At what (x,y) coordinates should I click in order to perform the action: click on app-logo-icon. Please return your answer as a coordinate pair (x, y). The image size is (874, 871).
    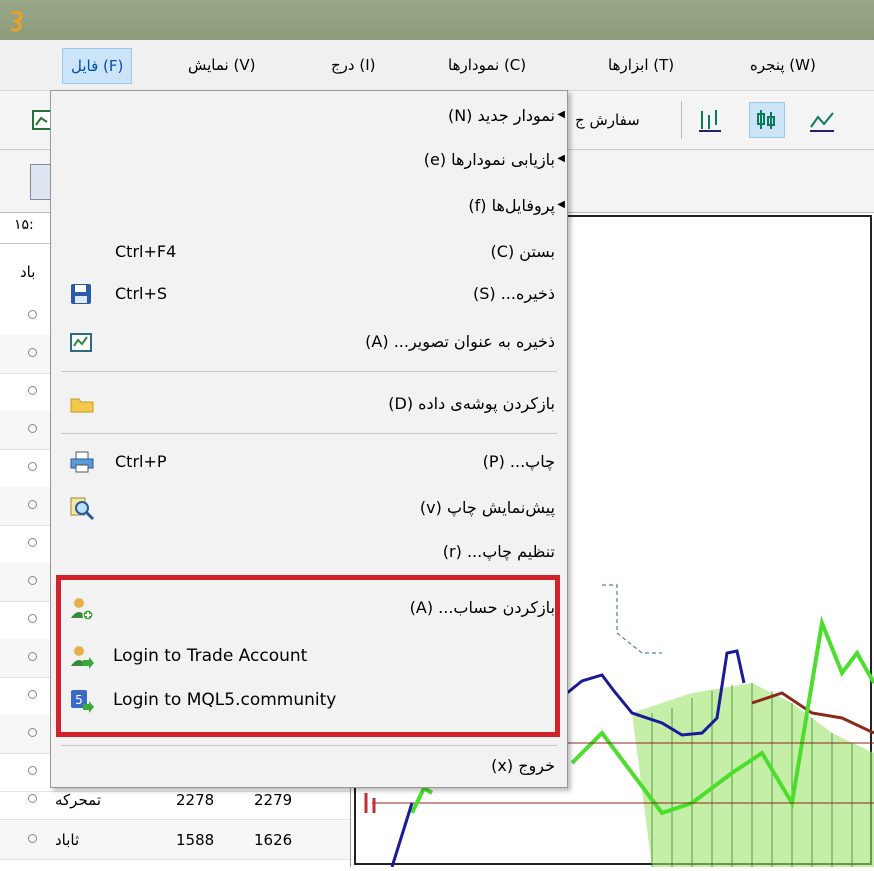
    Looking at the image, I should click on (17, 21).